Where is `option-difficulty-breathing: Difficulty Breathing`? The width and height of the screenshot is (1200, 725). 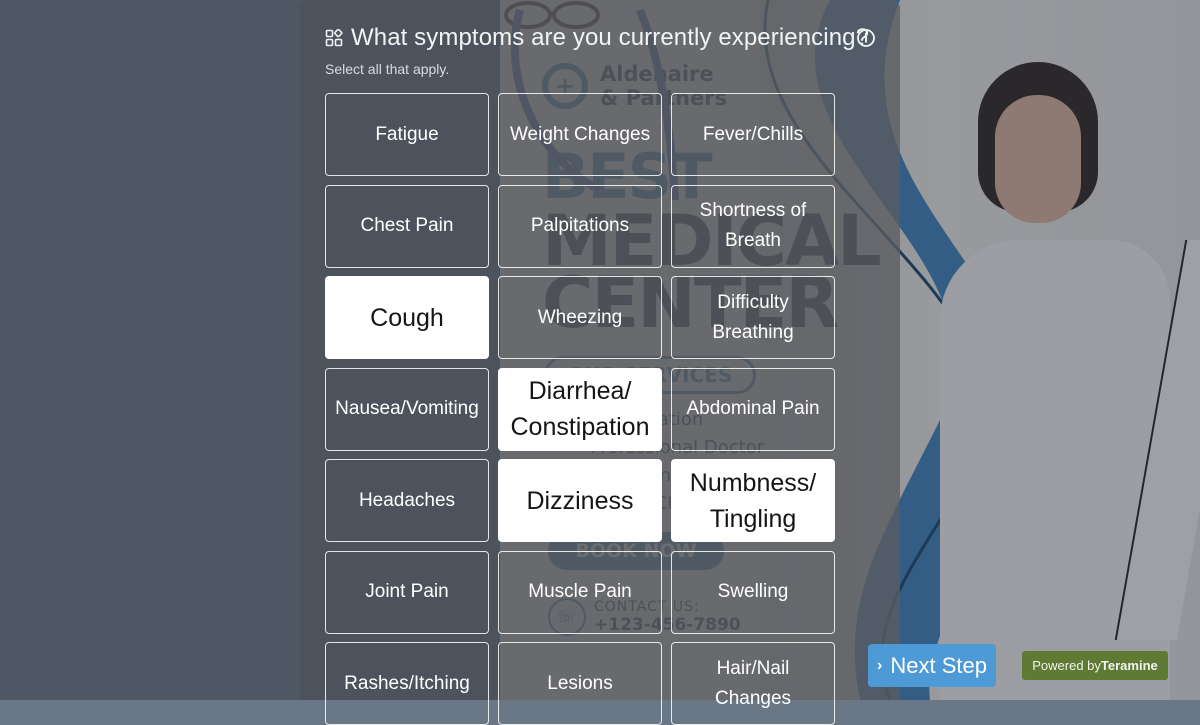
option-difficulty-breathing: Difficulty Breathing is located at coordinates (753, 317).